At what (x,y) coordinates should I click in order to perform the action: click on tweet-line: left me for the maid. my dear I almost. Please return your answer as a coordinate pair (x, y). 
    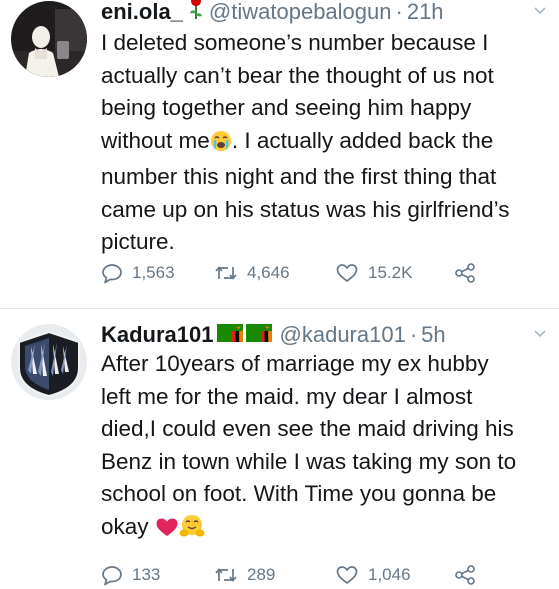
    Looking at the image, I should click on (287, 396).